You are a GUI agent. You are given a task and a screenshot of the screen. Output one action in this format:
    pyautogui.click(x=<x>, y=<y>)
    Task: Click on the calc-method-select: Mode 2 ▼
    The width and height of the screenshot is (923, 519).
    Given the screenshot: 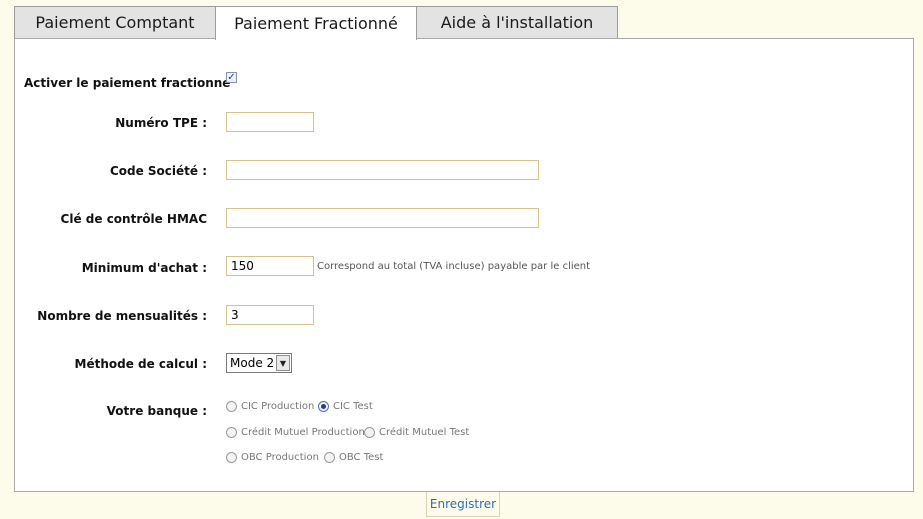 What is the action you would take?
    pyautogui.click(x=259, y=363)
    